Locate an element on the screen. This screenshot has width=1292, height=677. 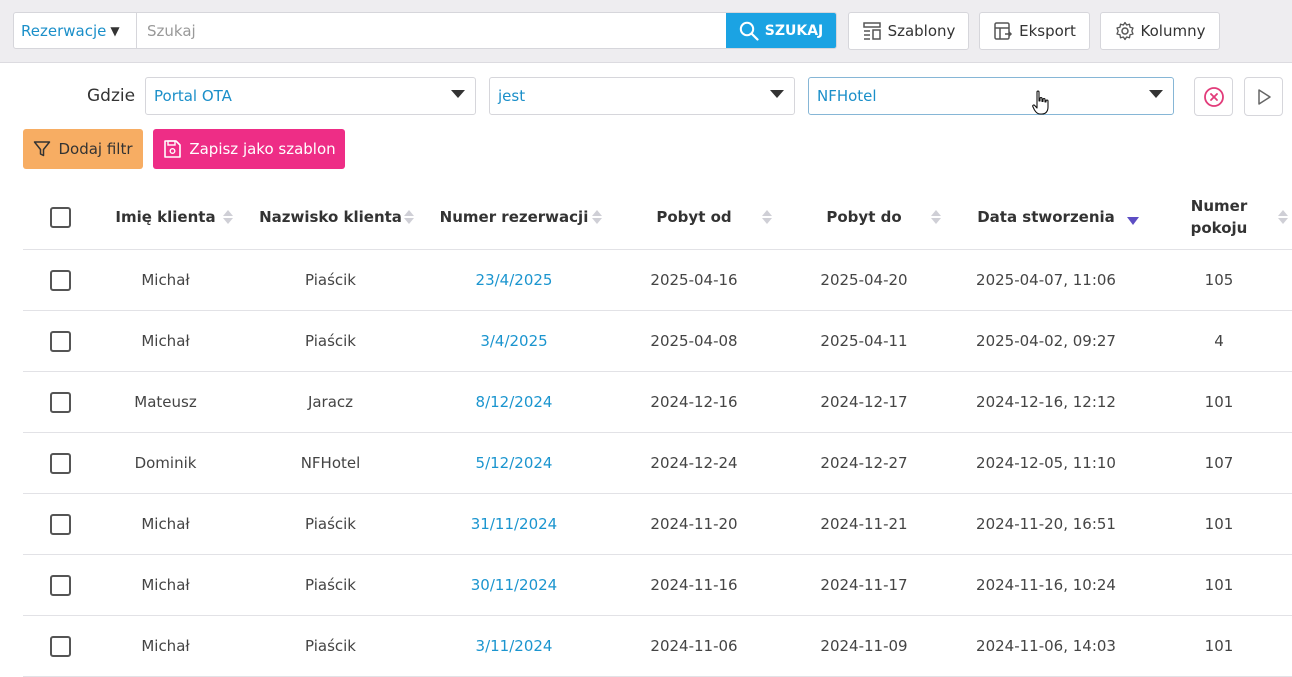
reservation-link: 3/11/2024 is located at coordinates (514, 646).